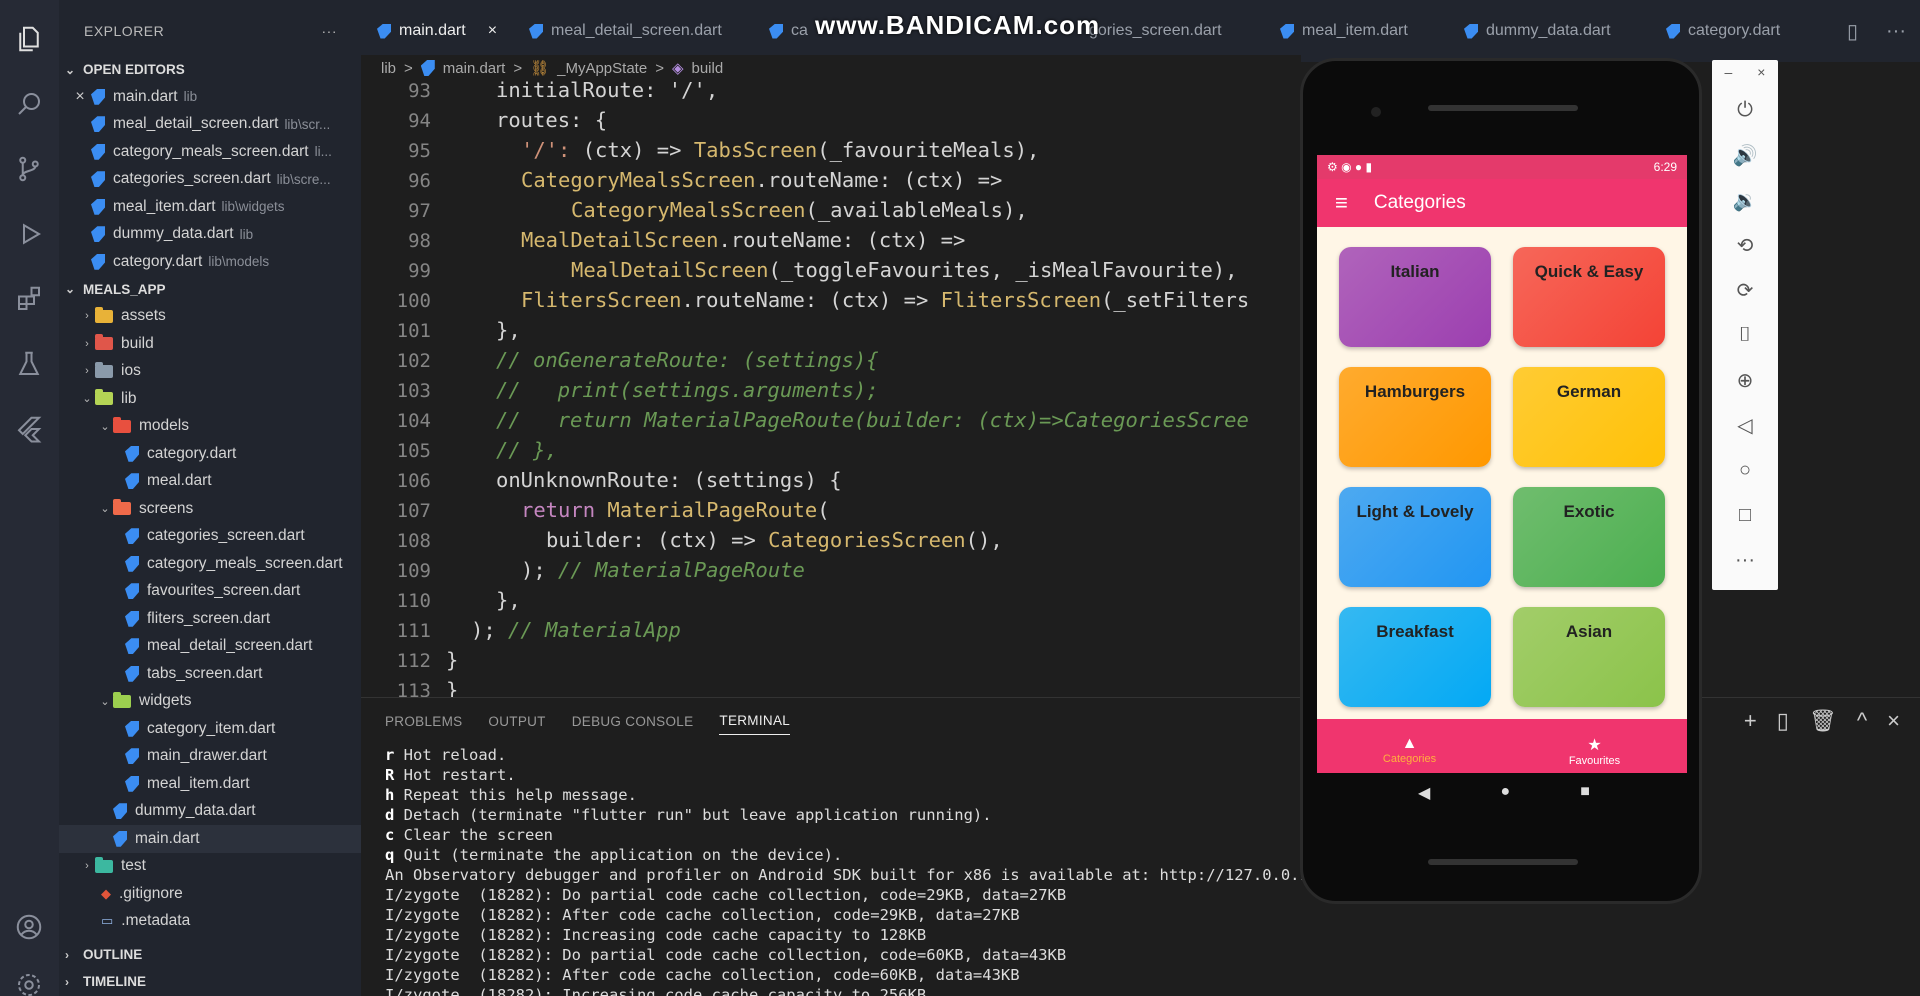 This screenshot has height=996, width=1920. Describe the element at coordinates (1344, 31) in the screenshot. I see `tab-meal-item: meal_item.dart` at that location.